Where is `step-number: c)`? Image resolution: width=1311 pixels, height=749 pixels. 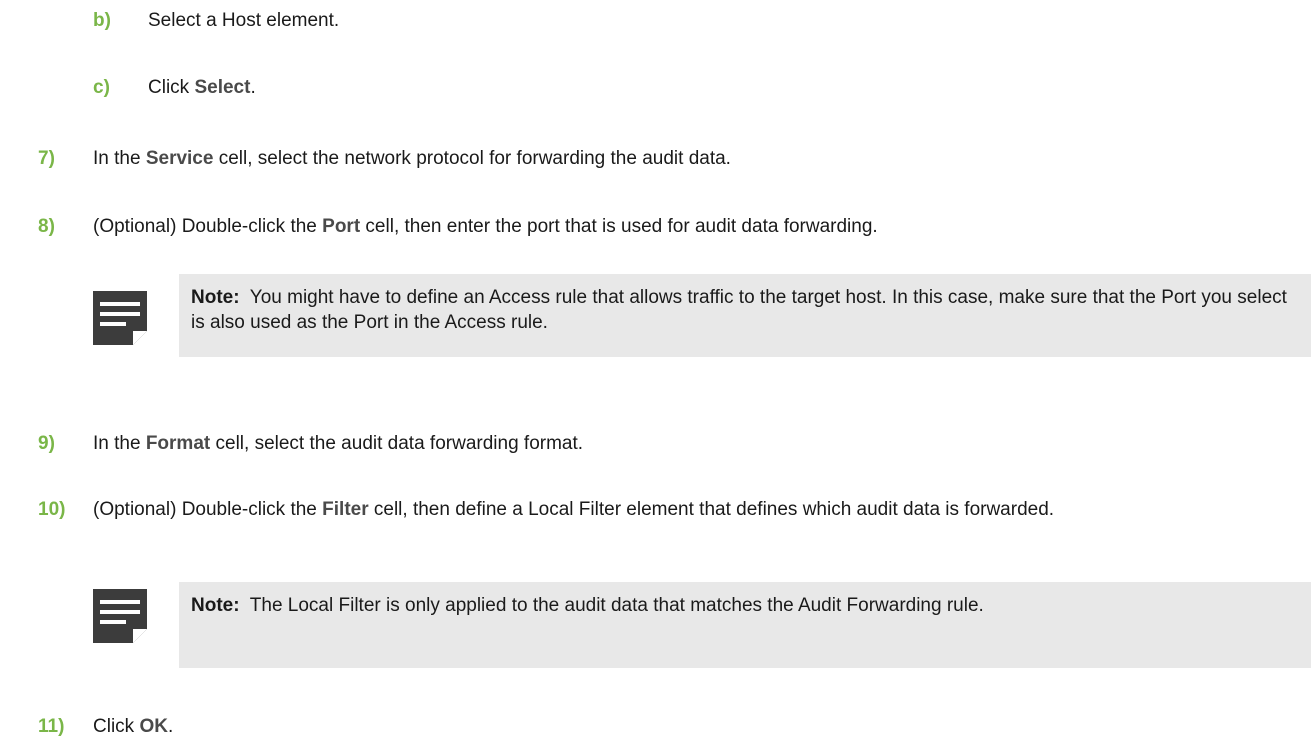 step-number: c) is located at coordinates (101, 87).